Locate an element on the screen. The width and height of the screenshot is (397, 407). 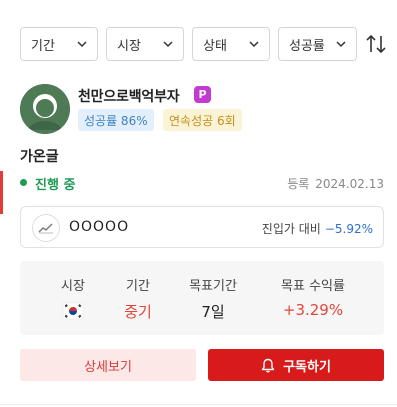
detail-button-label: 상세보기 is located at coordinates (108, 367).